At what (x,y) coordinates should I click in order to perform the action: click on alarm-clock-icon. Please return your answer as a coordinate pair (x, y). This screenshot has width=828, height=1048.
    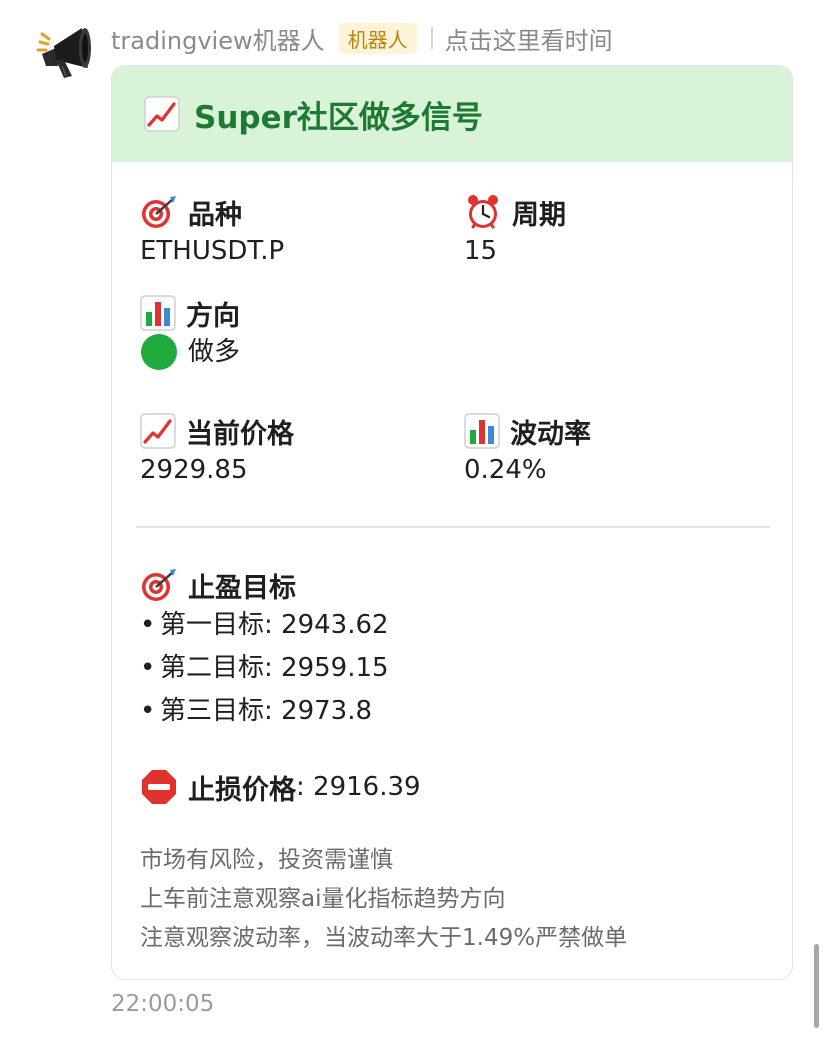
    Looking at the image, I should click on (483, 212).